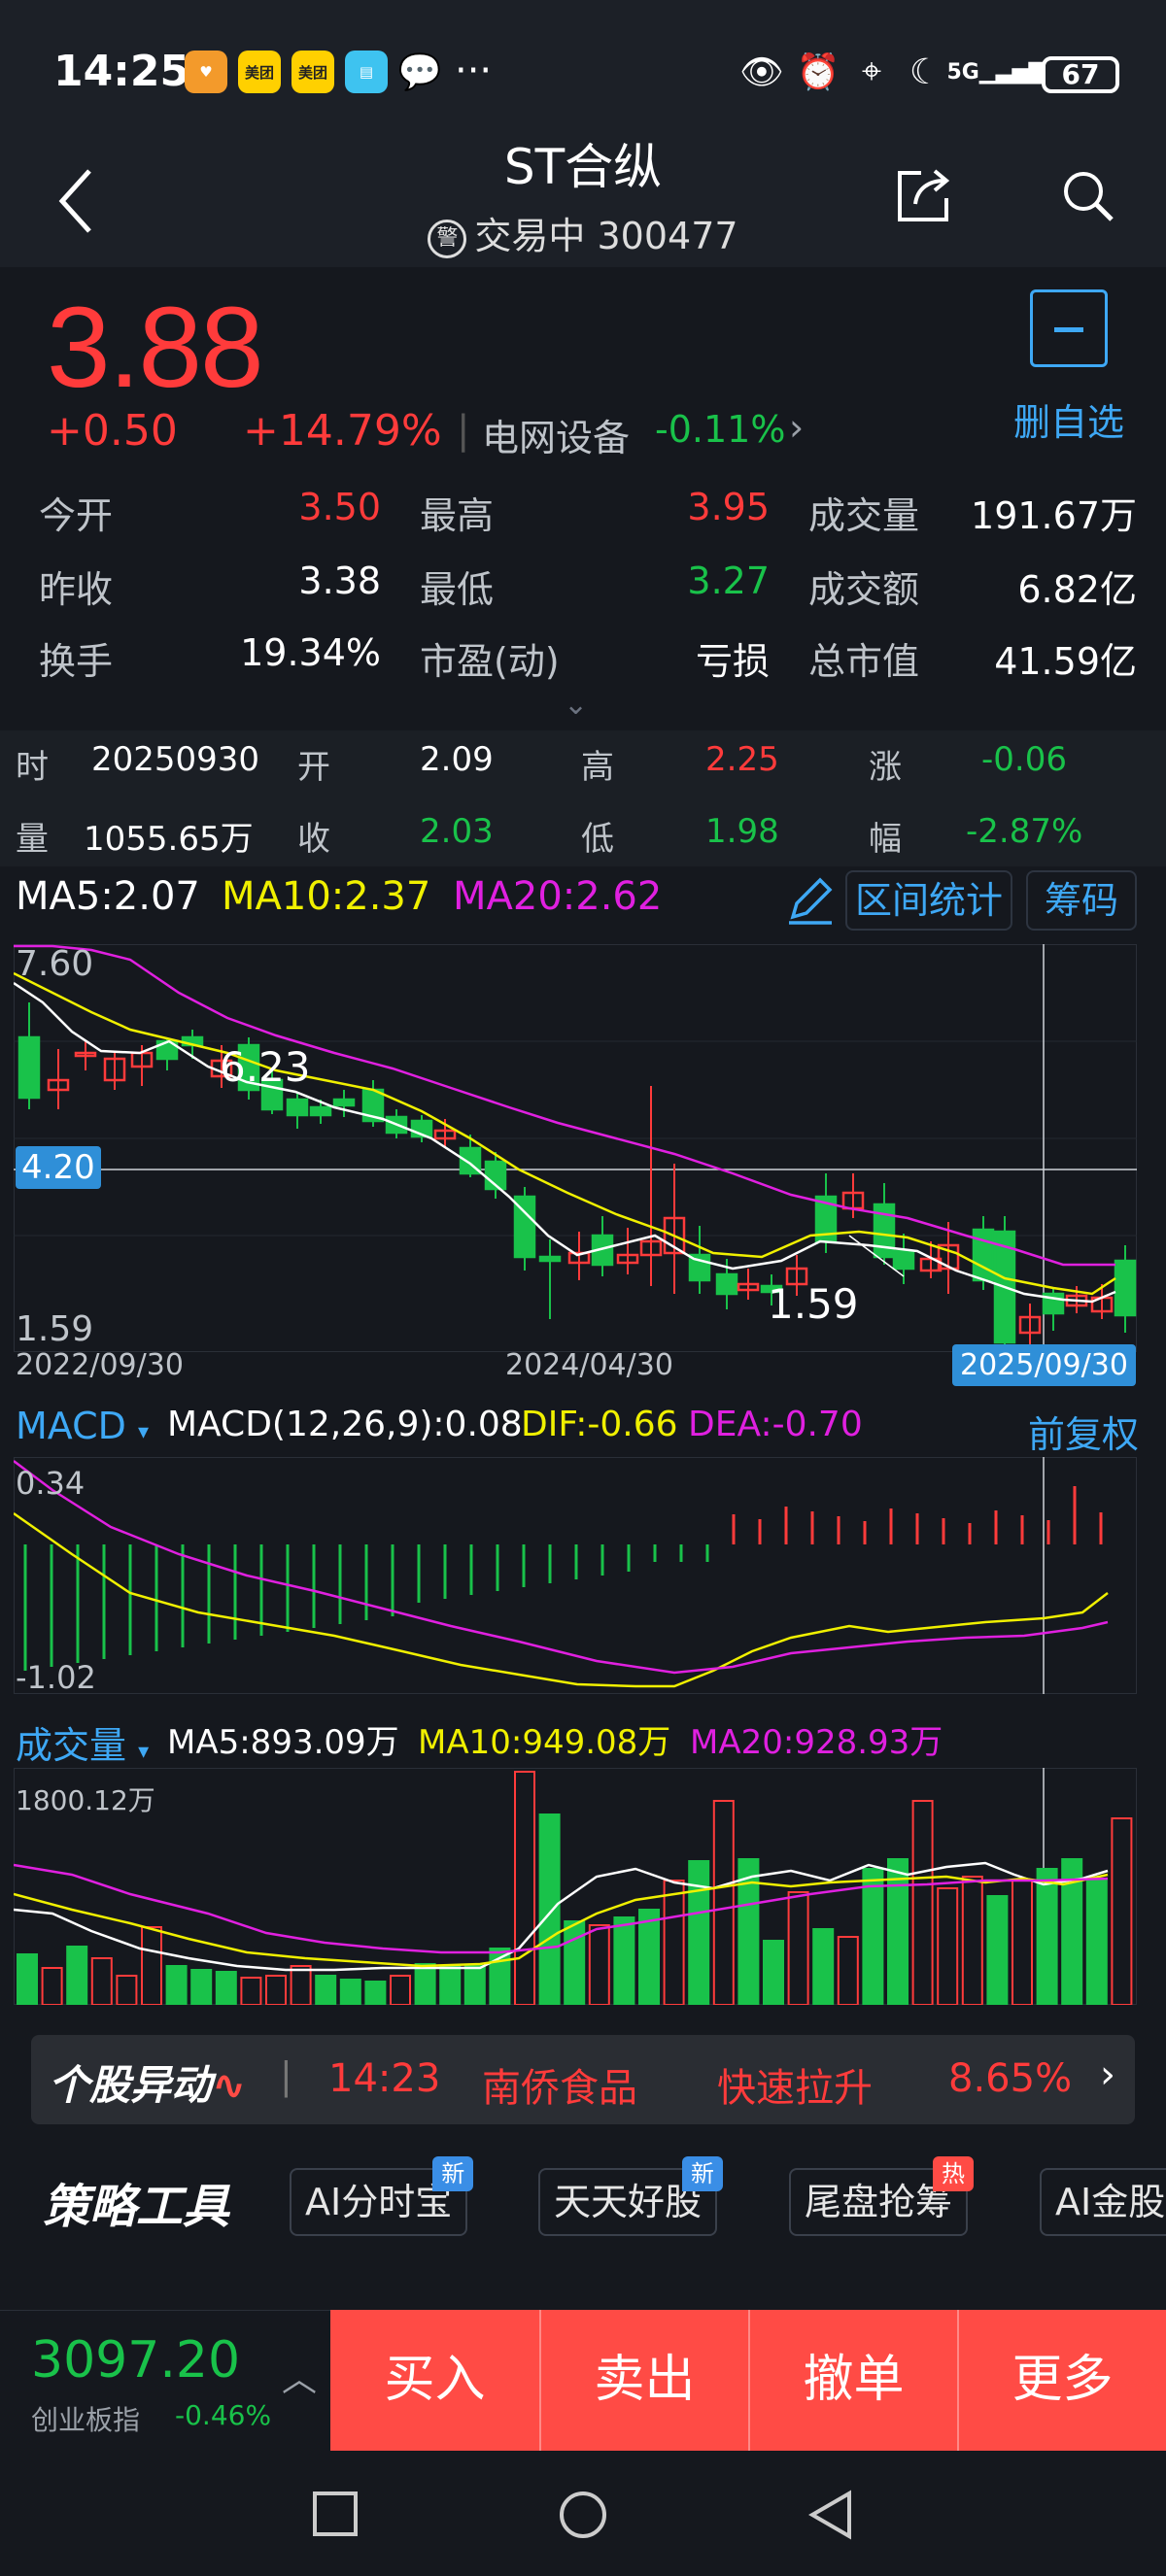 This screenshot has width=1166, height=2576. What do you see at coordinates (795, 2088) in the screenshot?
I see `alert-event: 快速拉升` at bounding box center [795, 2088].